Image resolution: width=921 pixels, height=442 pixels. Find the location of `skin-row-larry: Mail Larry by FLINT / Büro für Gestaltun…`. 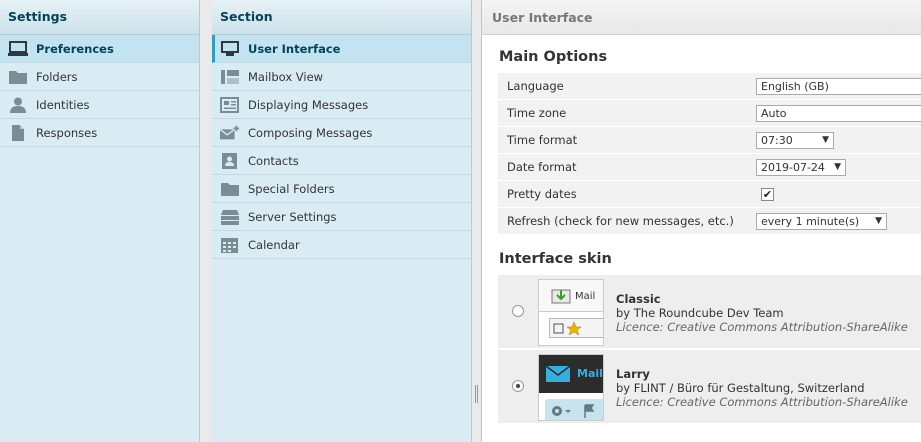

skin-row-larry: Mail Larry by FLINT / Büro für Gestaltun… is located at coordinates (709, 387).